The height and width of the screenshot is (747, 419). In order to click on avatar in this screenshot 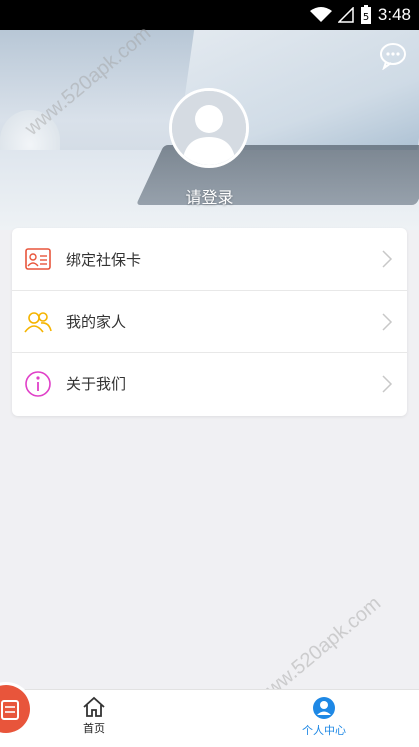, I will do `click(209, 128)`.